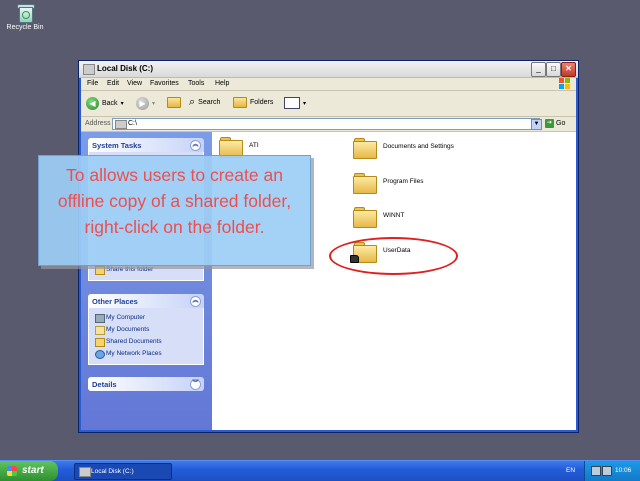 Image resolution: width=640 pixels, height=481 pixels. I want to click on menu-tools: Tools, so click(196, 83).